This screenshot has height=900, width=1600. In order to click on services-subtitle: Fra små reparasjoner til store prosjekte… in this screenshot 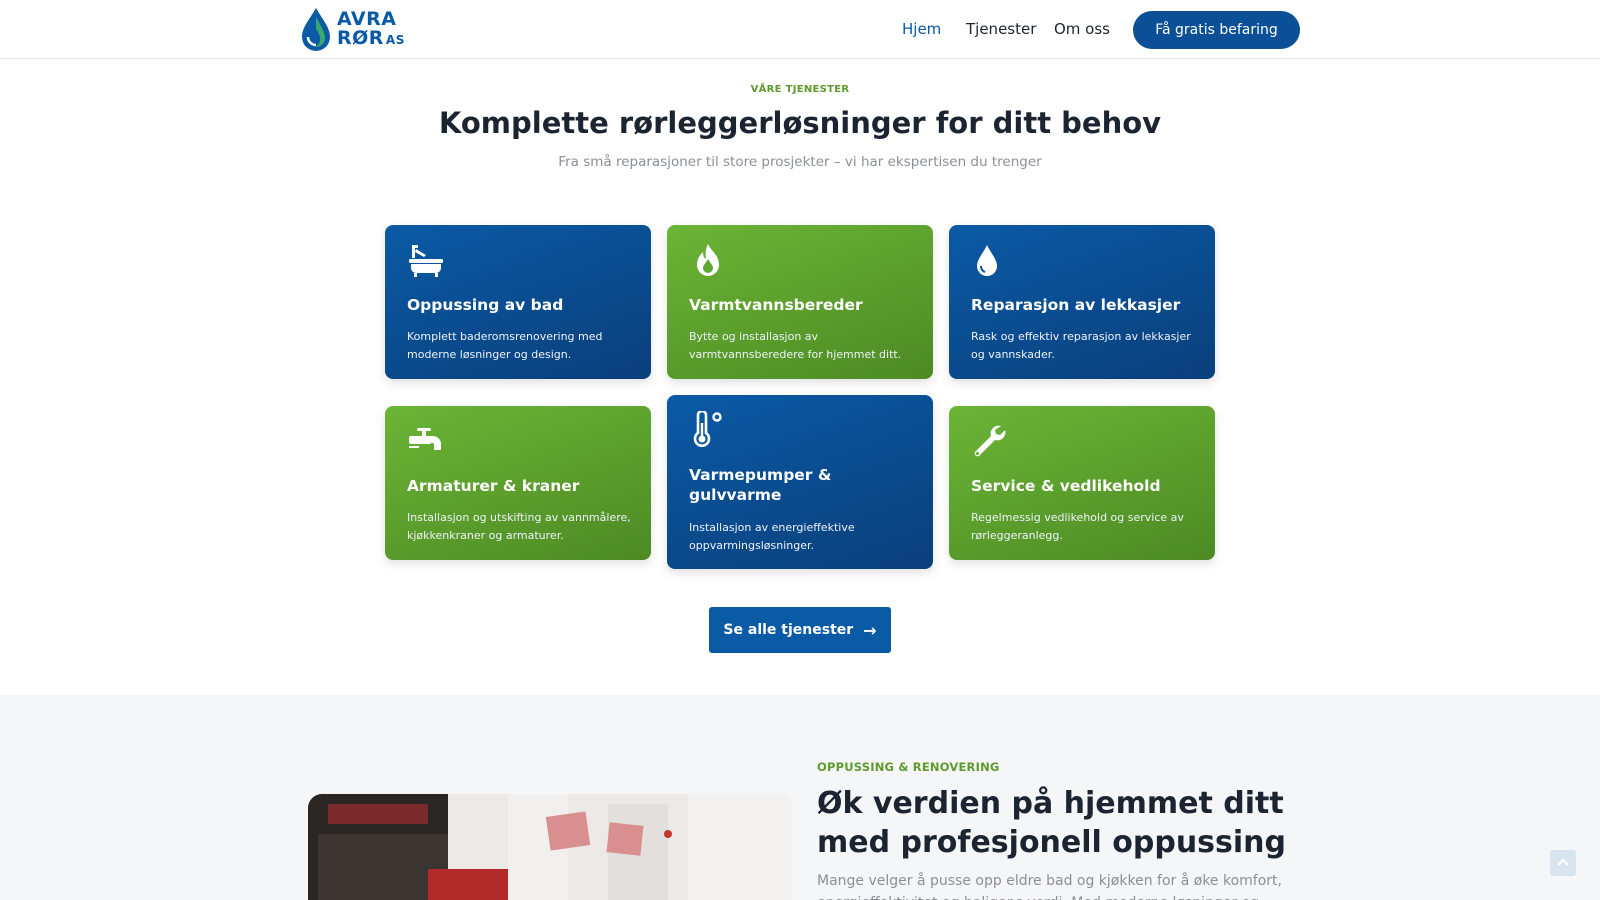, I will do `click(800, 162)`.